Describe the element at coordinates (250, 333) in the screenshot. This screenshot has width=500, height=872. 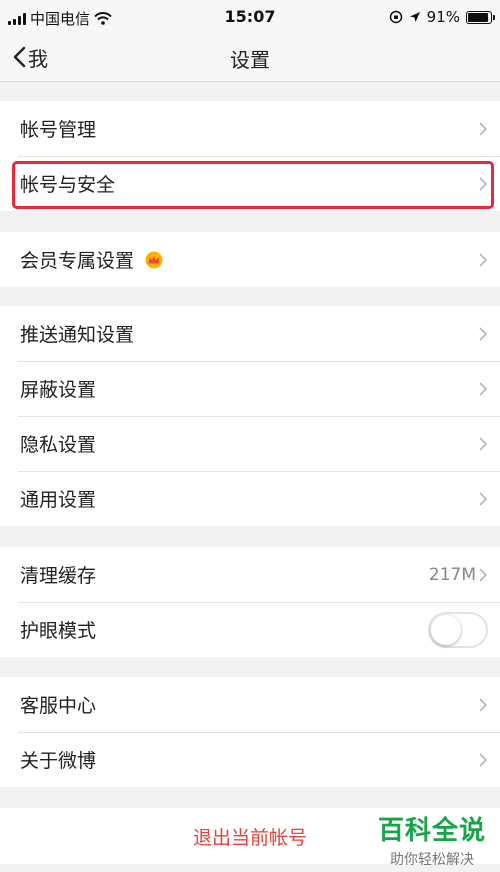
I see `settings-item-push-notifications: 推送通知设置` at that location.